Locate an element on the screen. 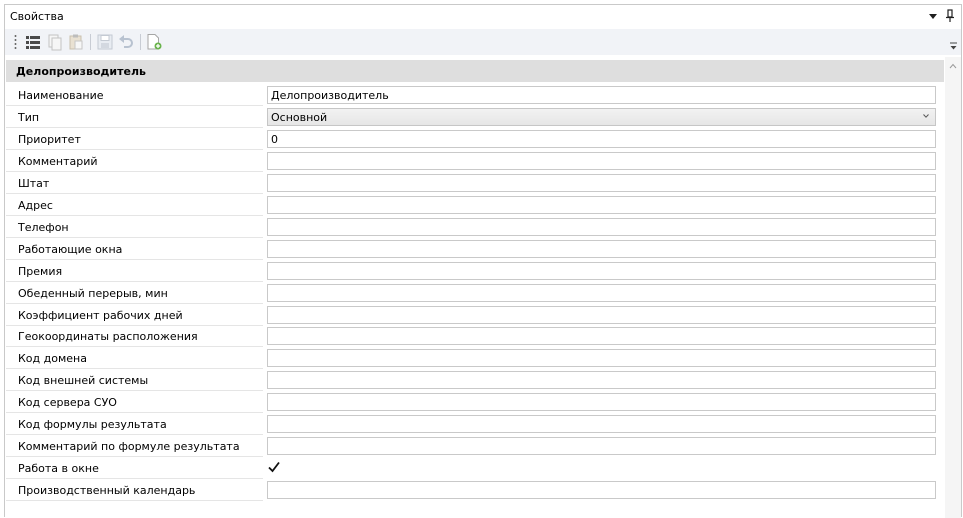 The image size is (963, 518). property-label: Приоритет is located at coordinates (49, 139).